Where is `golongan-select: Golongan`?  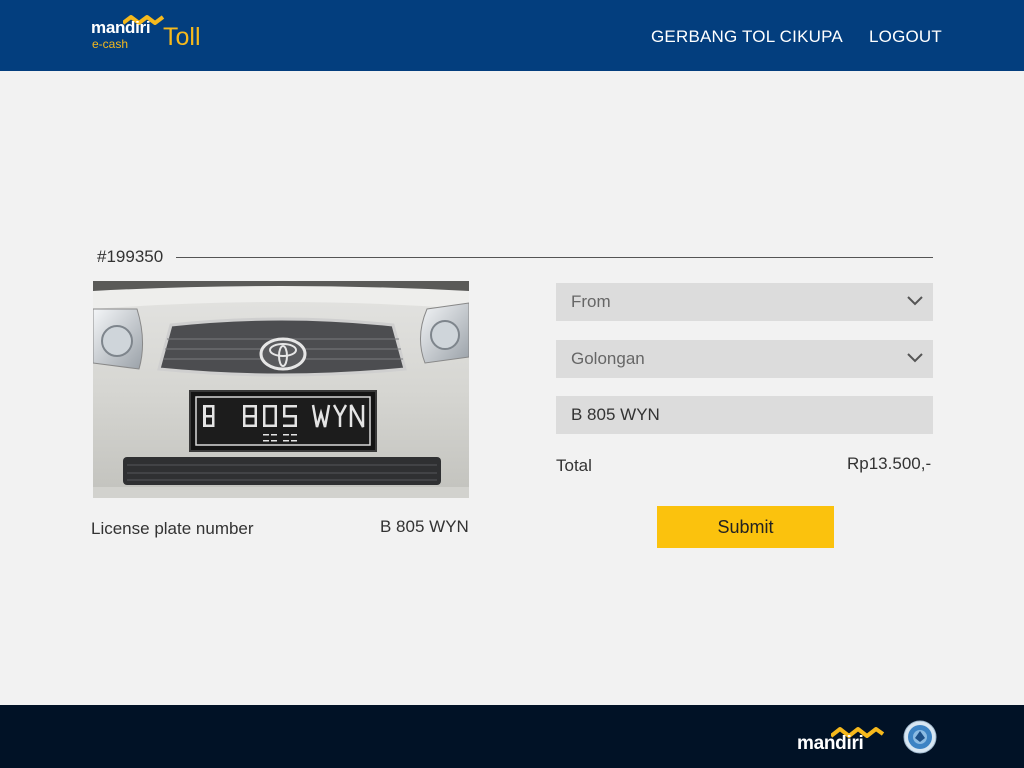 golongan-select: Golongan is located at coordinates (744, 359).